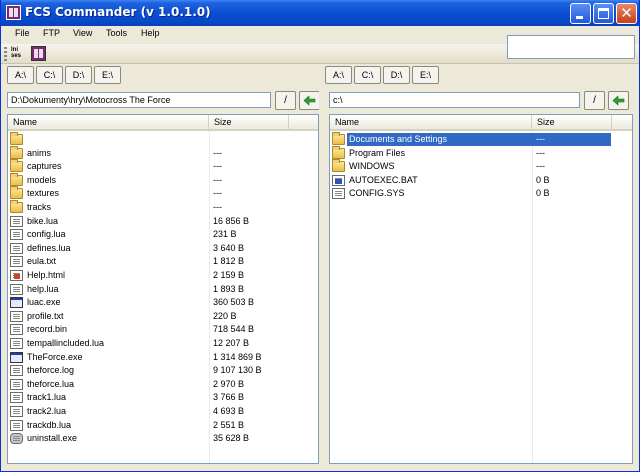 The image size is (640, 472). I want to click on file-row: tempallincluded.lua 12 207 B, so click(163, 344).